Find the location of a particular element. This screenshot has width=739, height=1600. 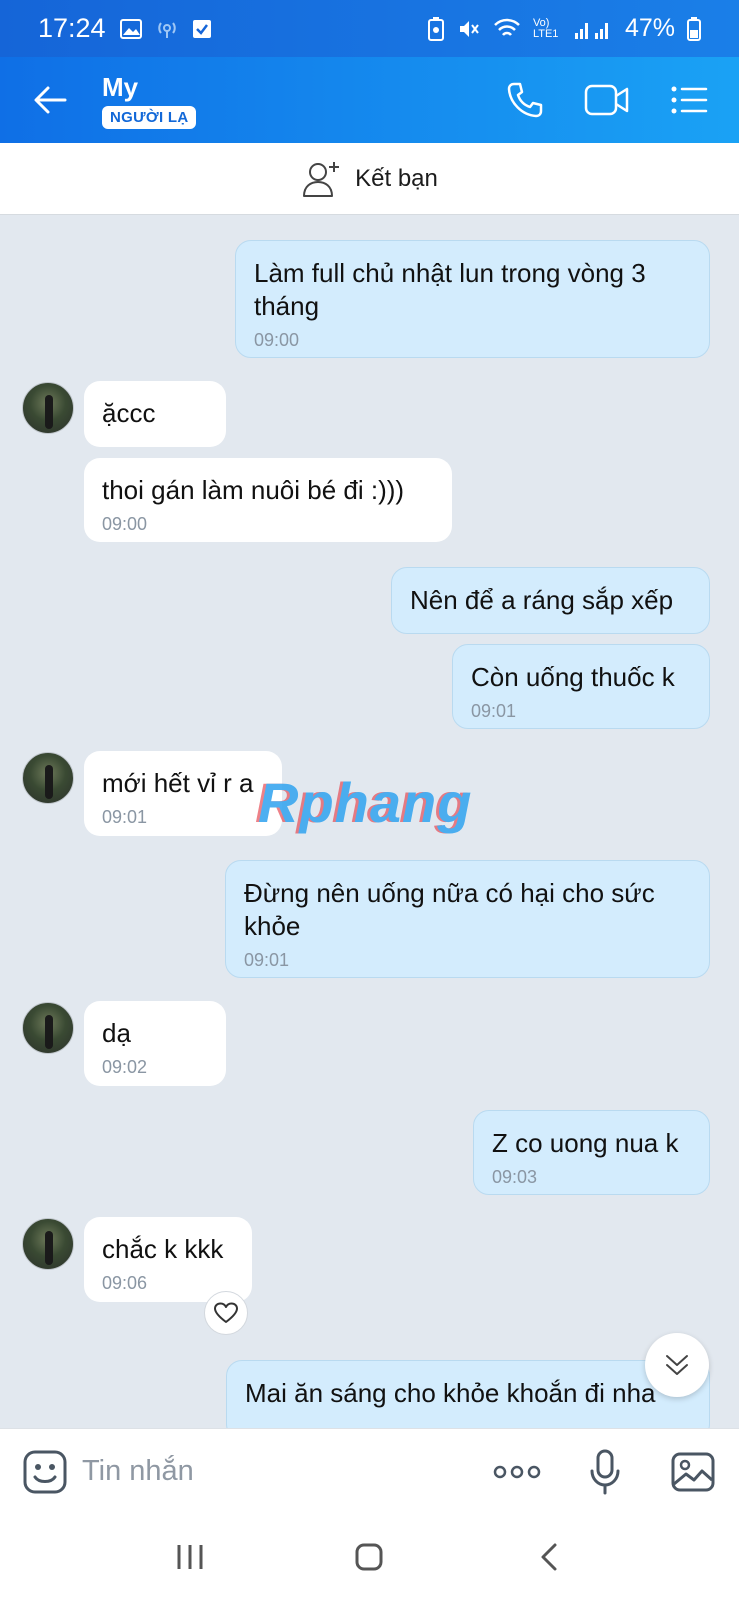

heart-reaction-button is located at coordinates (226, 1313).